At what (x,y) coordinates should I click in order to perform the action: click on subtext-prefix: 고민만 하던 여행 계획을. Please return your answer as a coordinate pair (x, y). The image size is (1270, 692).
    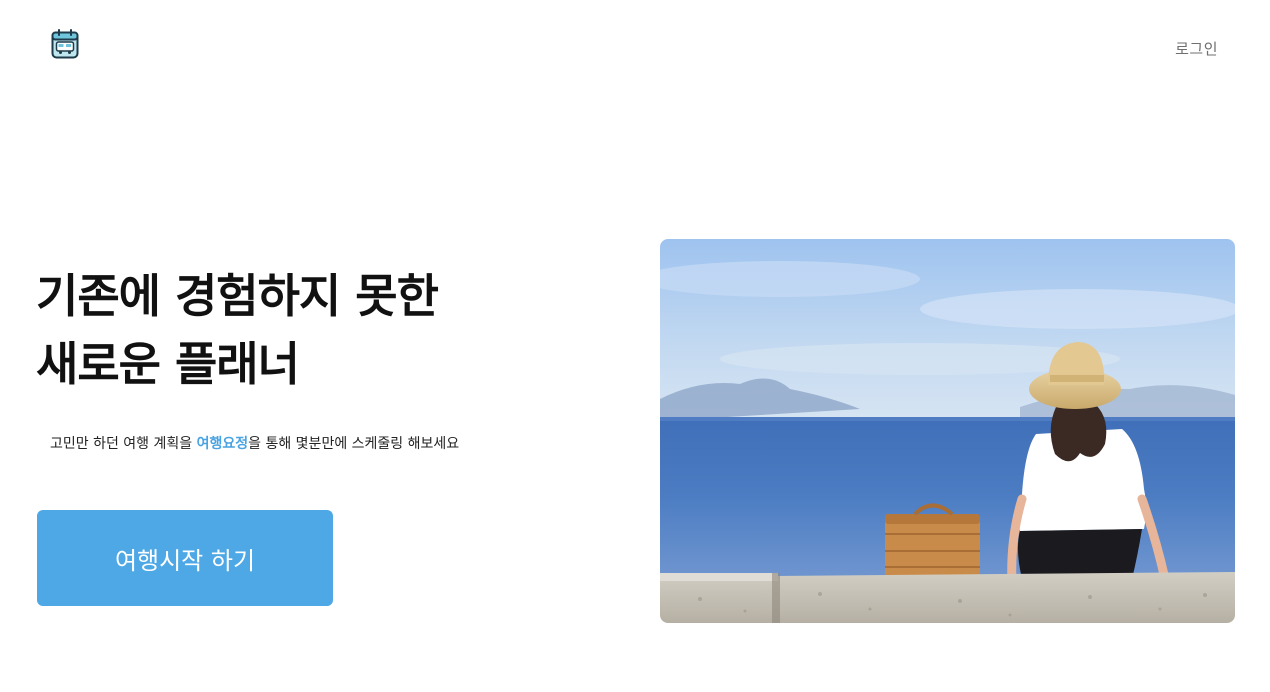
    Looking at the image, I should click on (123, 444).